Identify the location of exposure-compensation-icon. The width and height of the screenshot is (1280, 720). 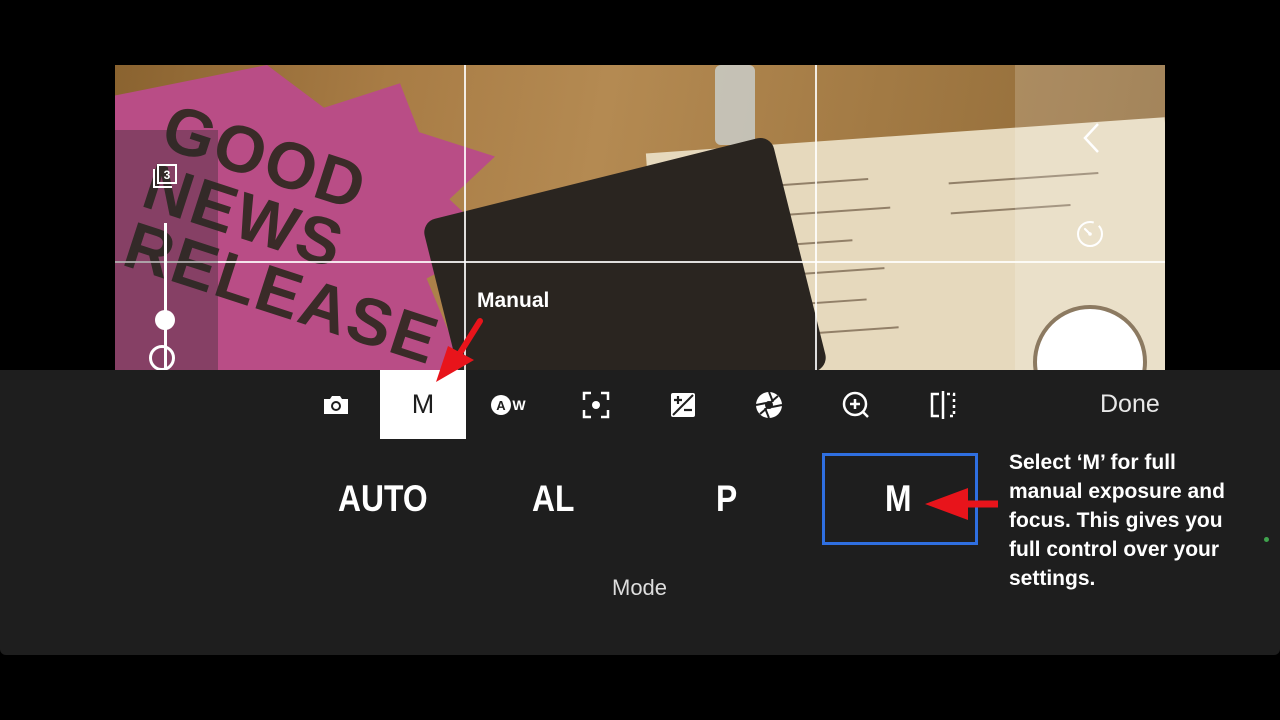
(683, 404).